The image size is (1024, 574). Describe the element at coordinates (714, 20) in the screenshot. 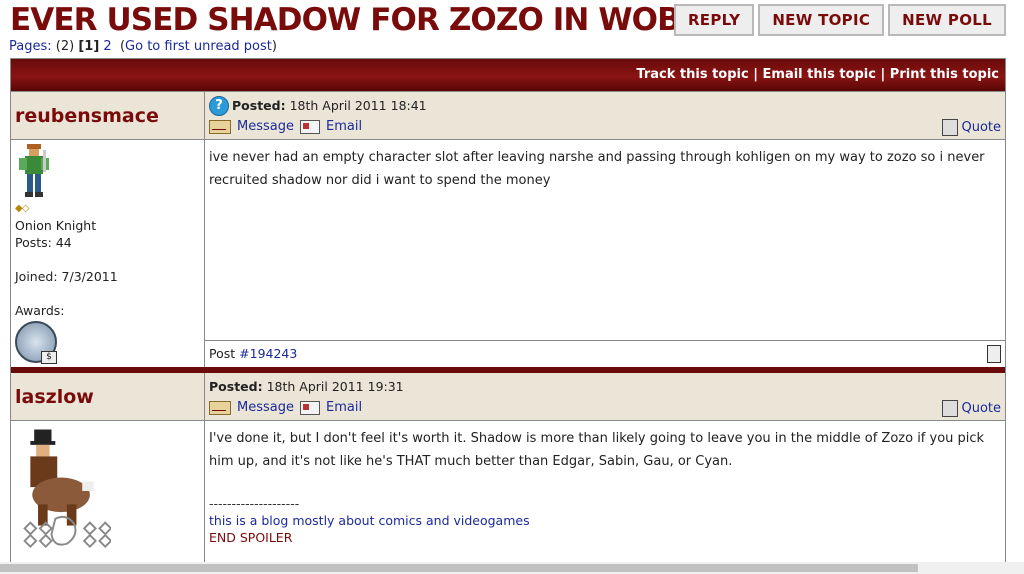

I see `reply-button: REPLY` at that location.